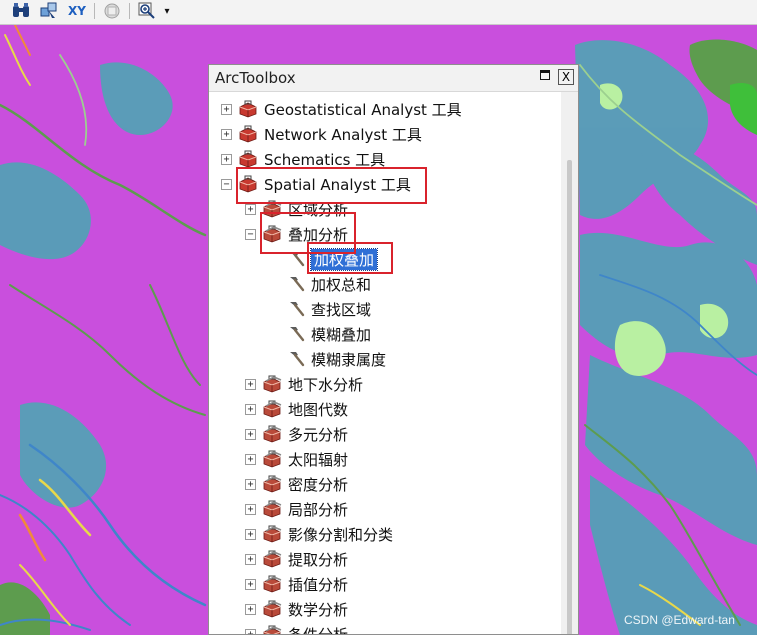  Describe the element at coordinates (566, 77) in the screenshot. I see `close-button: X` at that location.